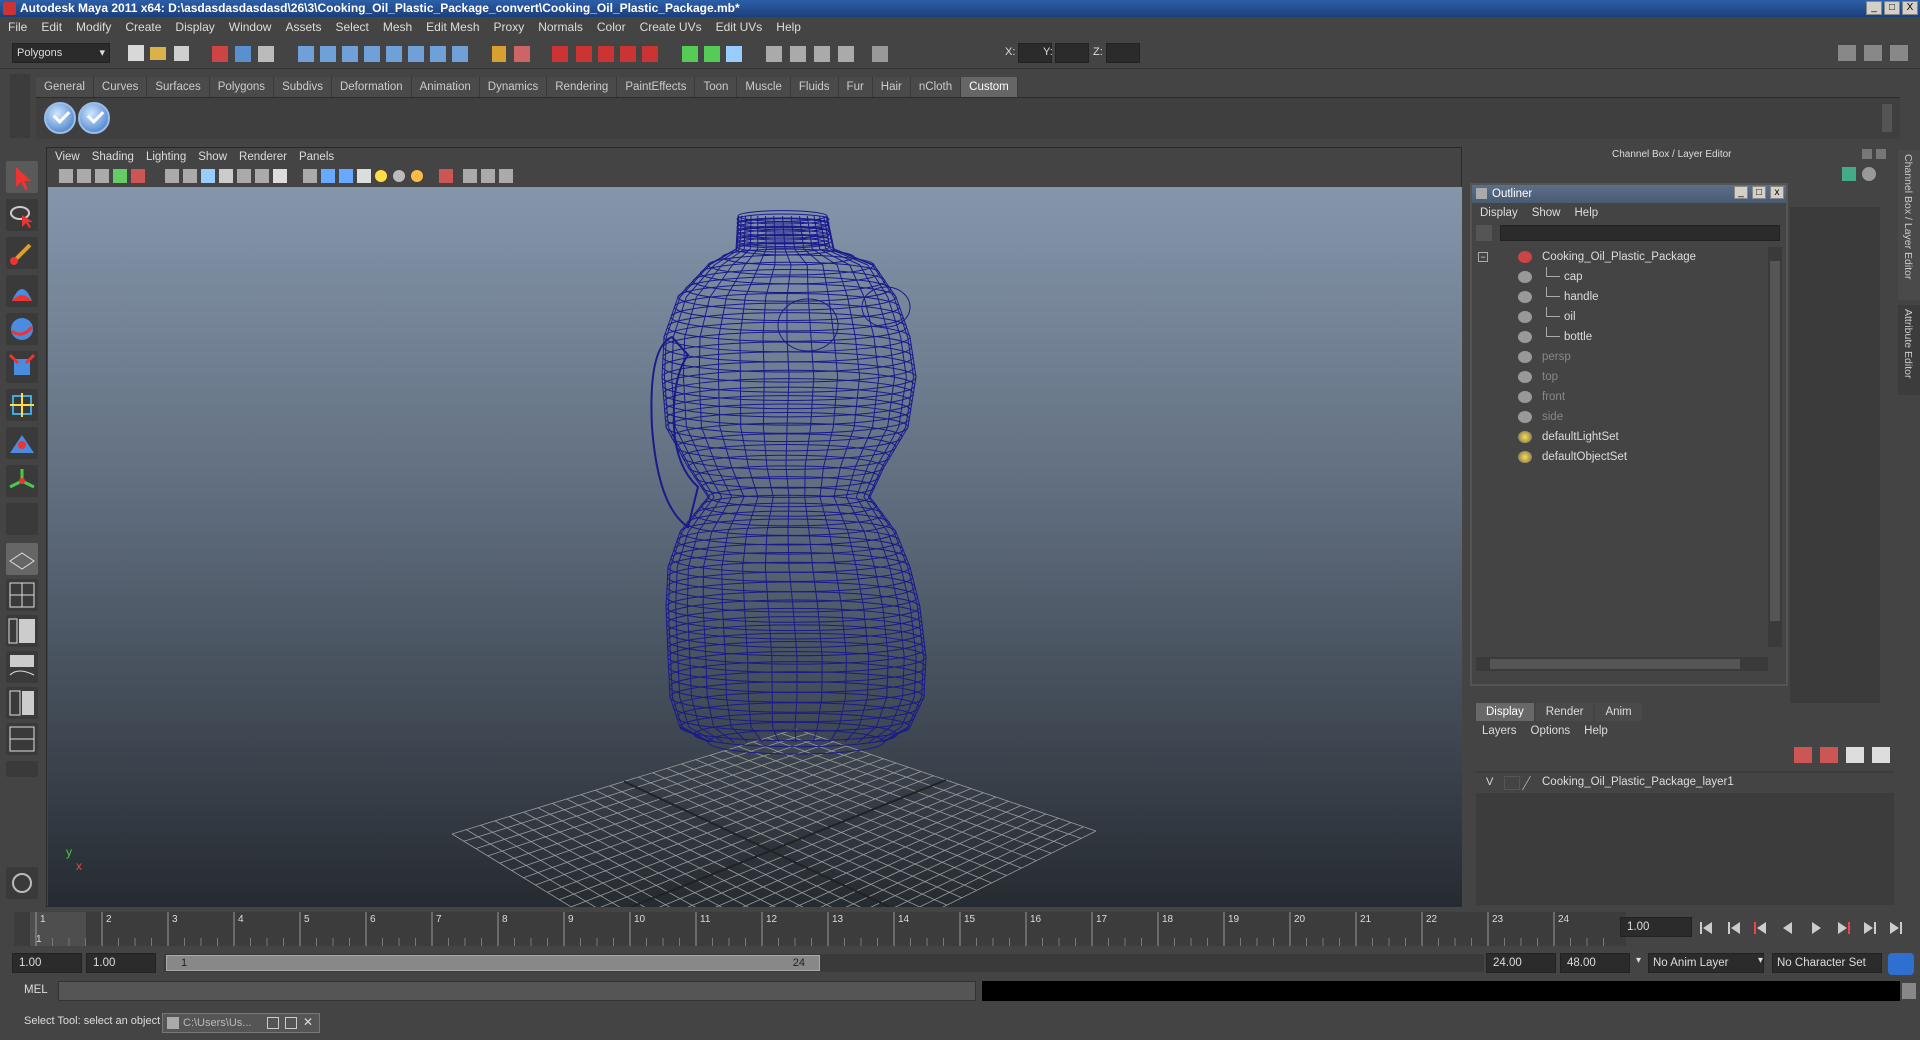  I want to click on menu-file: File, so click(17, 27).